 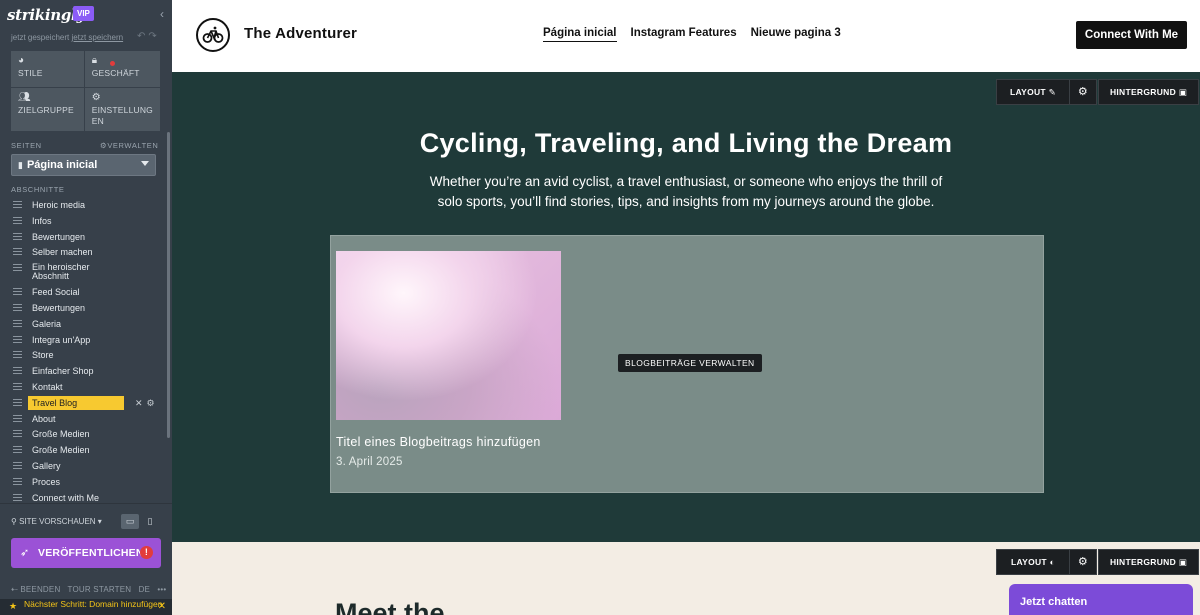 I want to click on manage-pages-link: ⚙VERWALTEN, so click(x=129, y=145).